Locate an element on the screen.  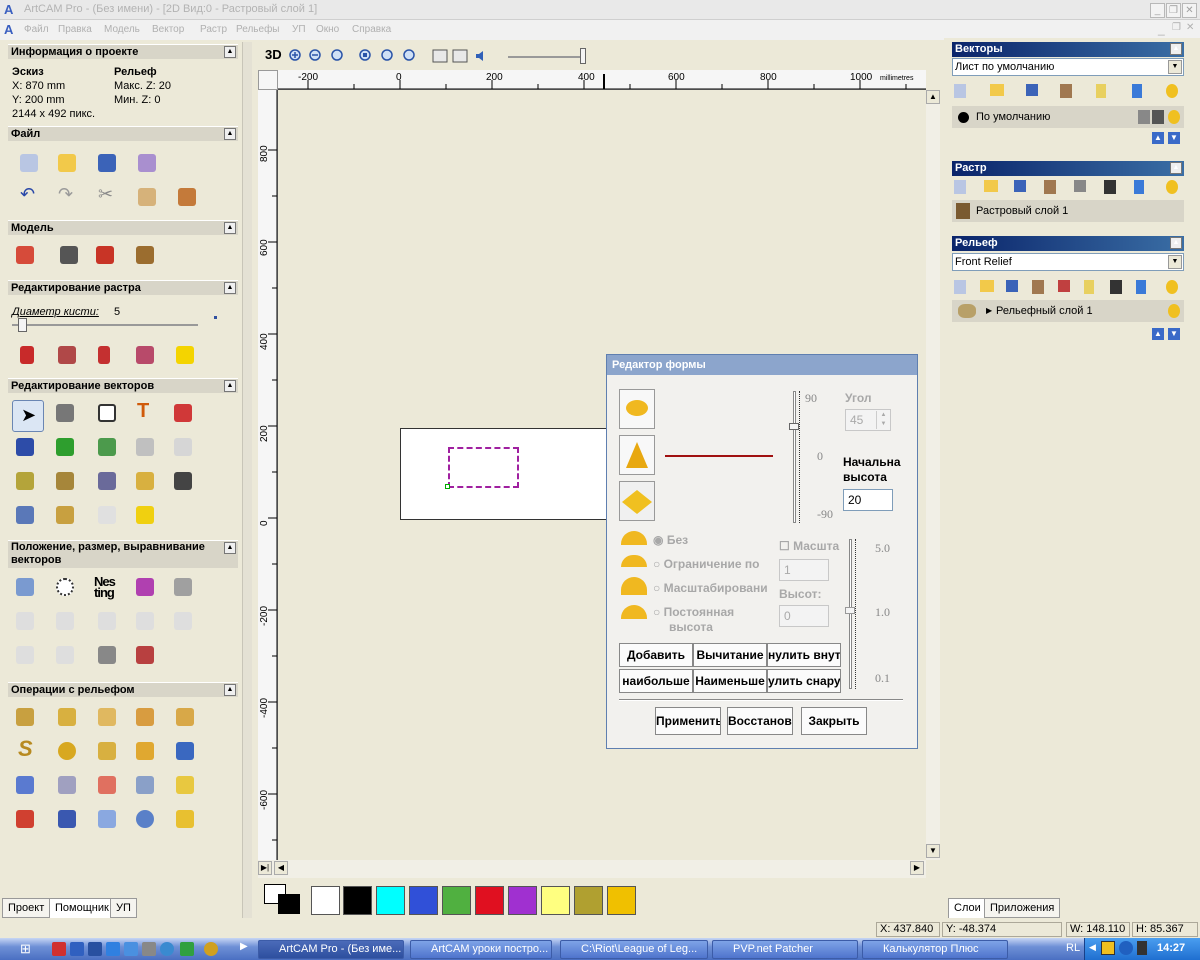
align-icon is located at coordinates (25, 587).